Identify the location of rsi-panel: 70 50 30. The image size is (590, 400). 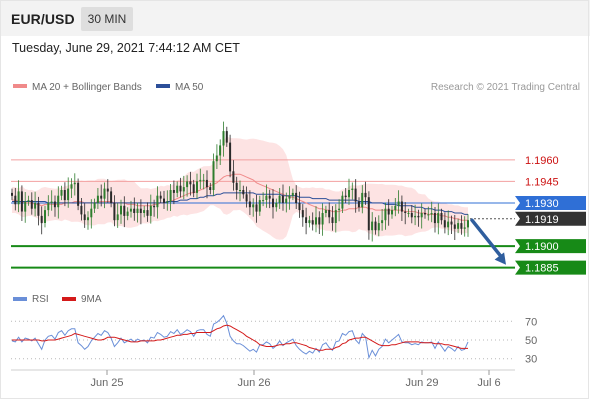
(274, 340).